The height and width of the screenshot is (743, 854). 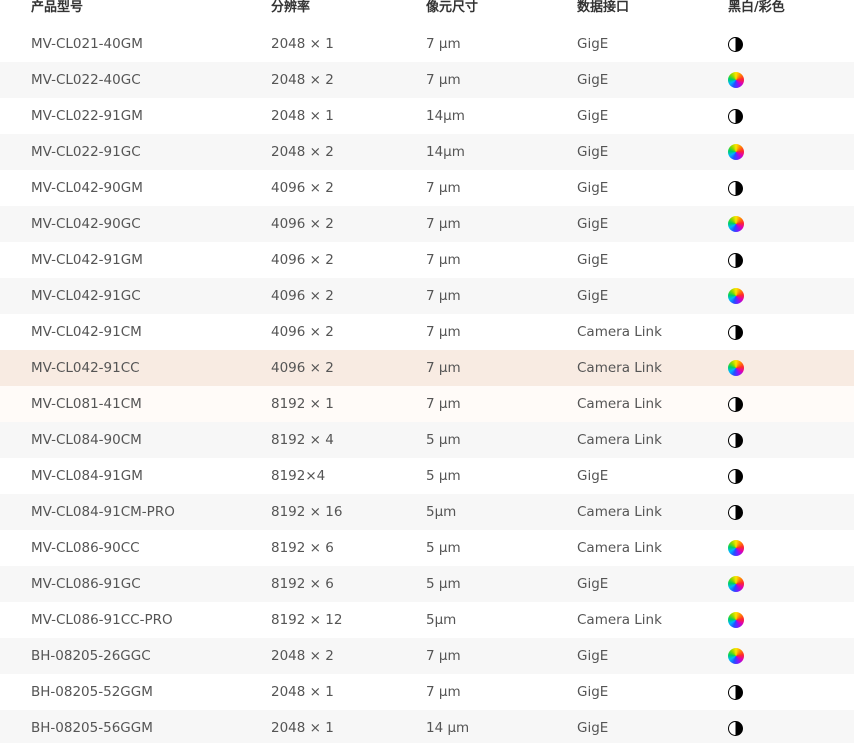 What do you see at coordinates (441, 620) in the screenshot?
I see `cell-pixel-size: 5μm` at bounding box center [441, 620].